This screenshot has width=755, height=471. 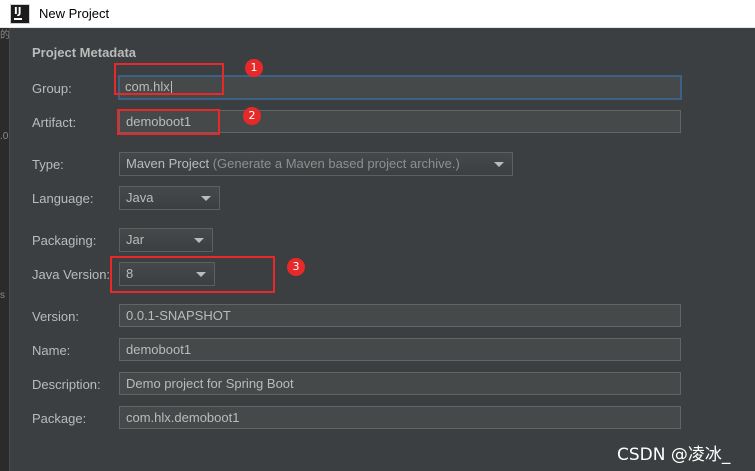 What do you see at coordinates (4, 136) in the screenshot?
I see `strip-text-2: .0` at bounding box center [4, 136].